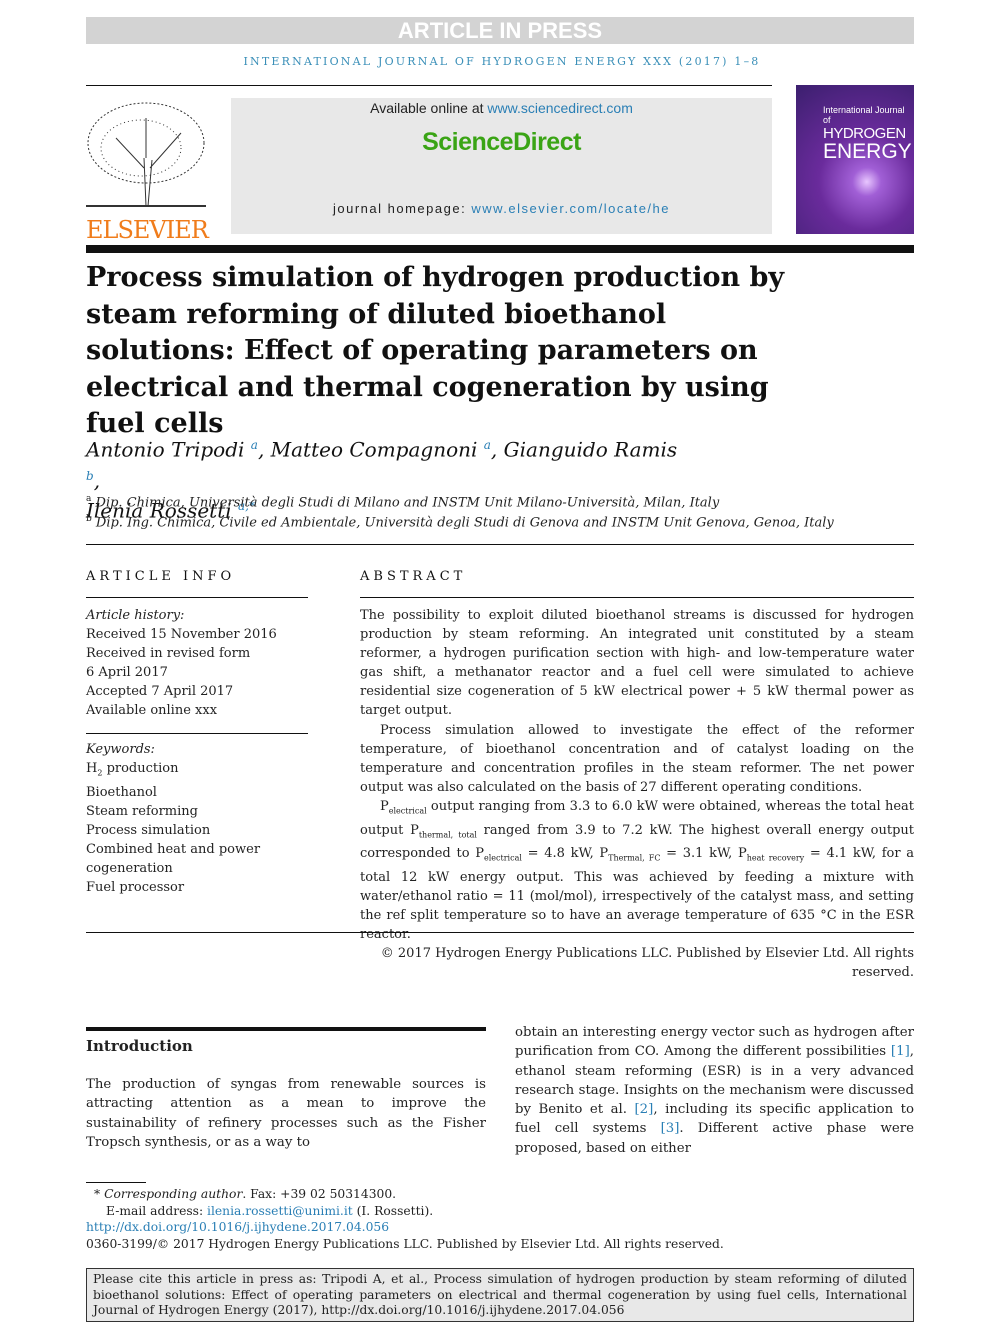 This screenshot has width=992, height=1323. I want to click on footnote-divider, so click(116, 1182).